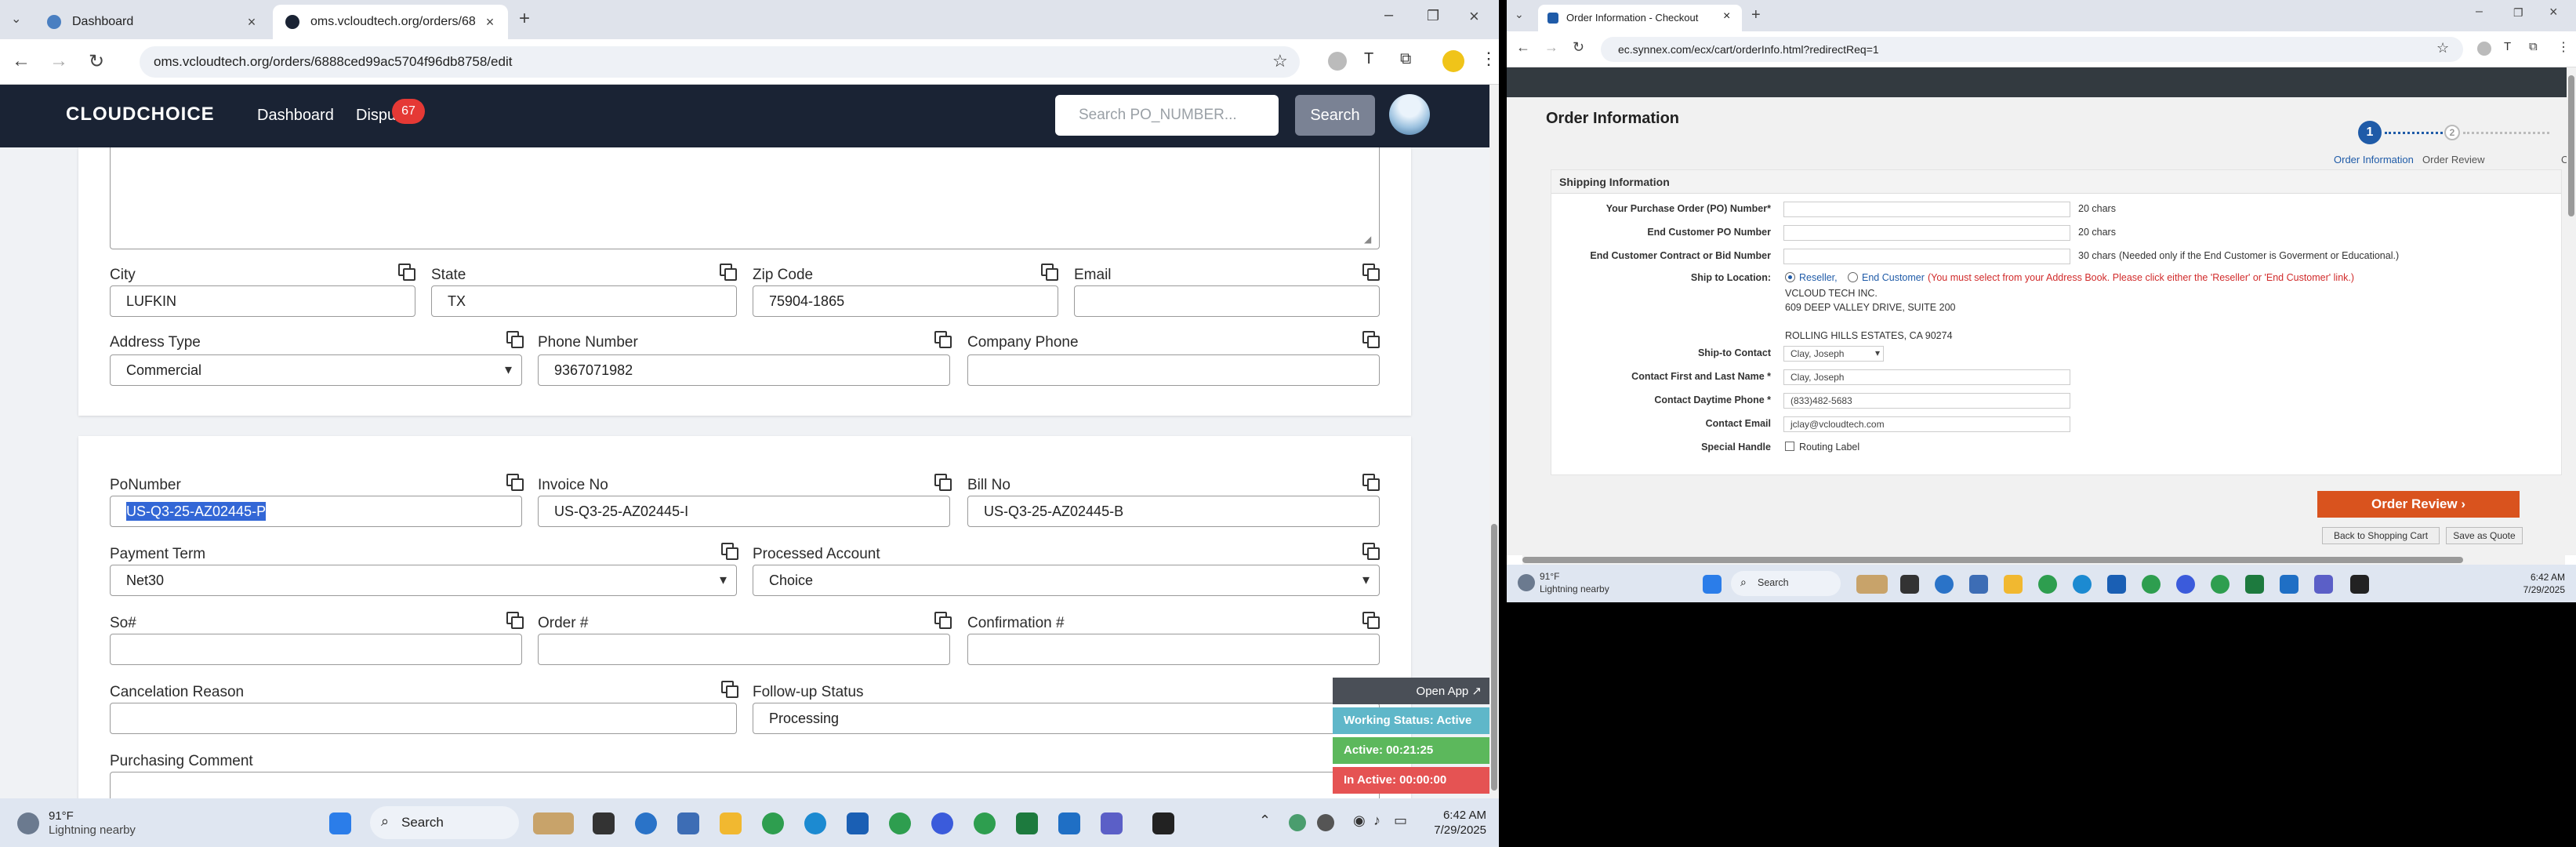  I want to click on tab-orders: oms.vcloudtech.org/orders/68 ×, so click(391, 22).